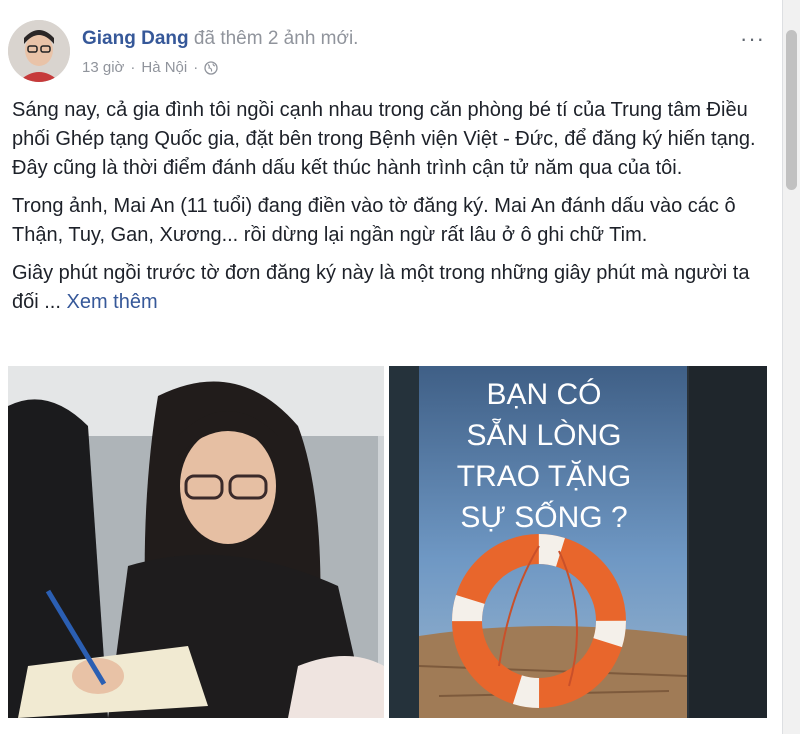 The height and width of the screenshot is (734, 800). I want to click on post-location: Hà Nội, so click(164, 67).